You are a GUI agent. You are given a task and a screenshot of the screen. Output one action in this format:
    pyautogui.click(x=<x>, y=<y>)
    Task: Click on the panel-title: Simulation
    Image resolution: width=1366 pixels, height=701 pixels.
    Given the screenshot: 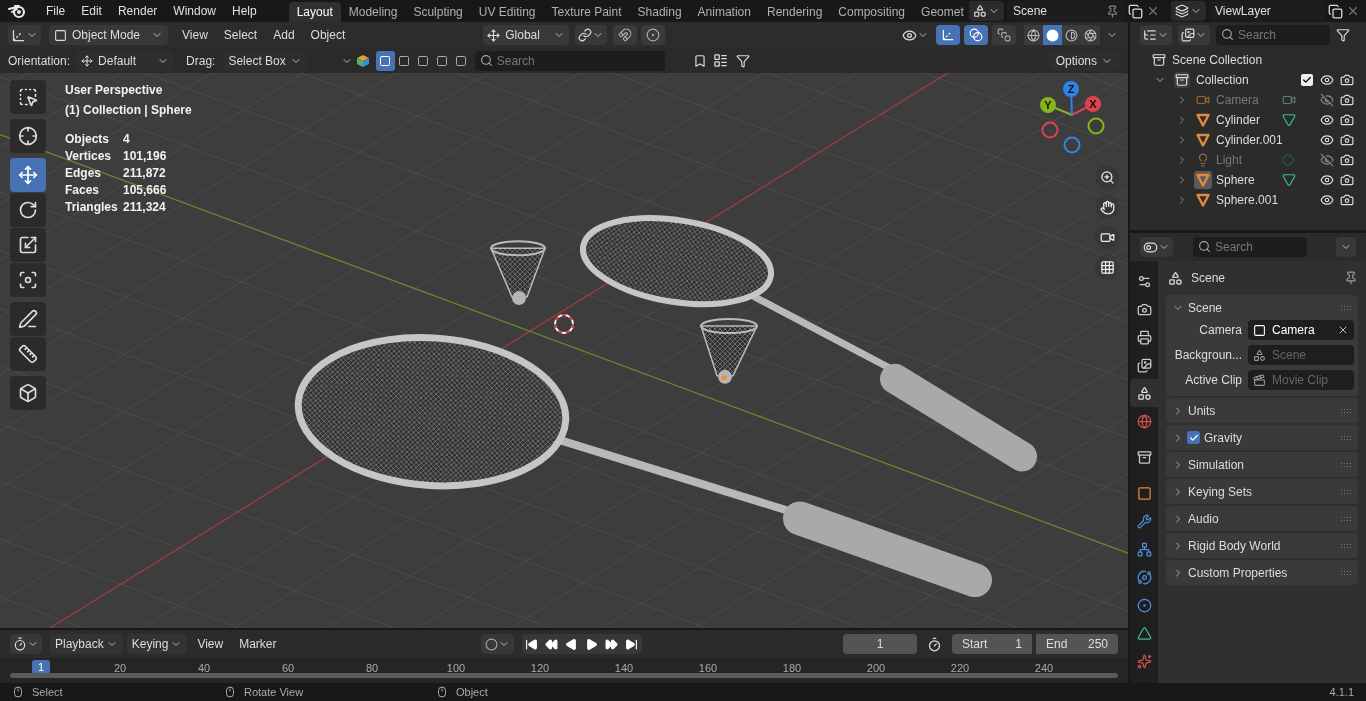 What is the action you would take?
    pyautogui.click(x=1216, y=464)
    